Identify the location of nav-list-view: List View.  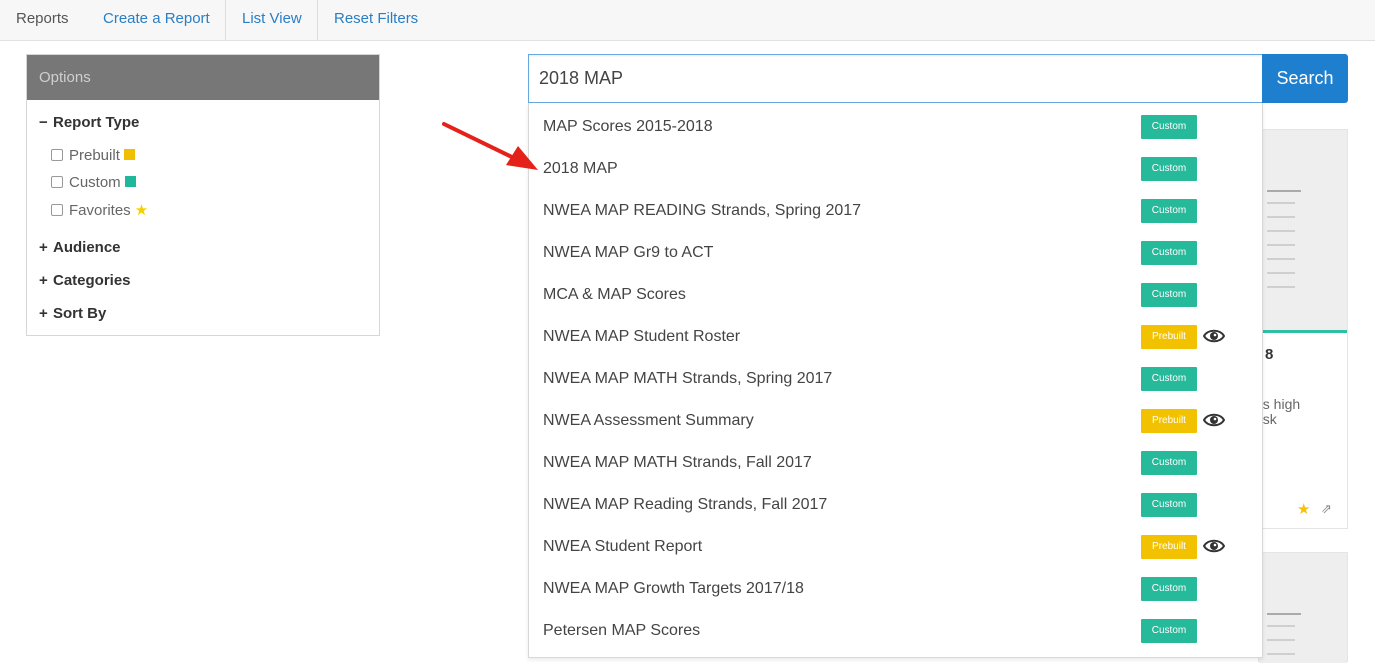
(271, 20).